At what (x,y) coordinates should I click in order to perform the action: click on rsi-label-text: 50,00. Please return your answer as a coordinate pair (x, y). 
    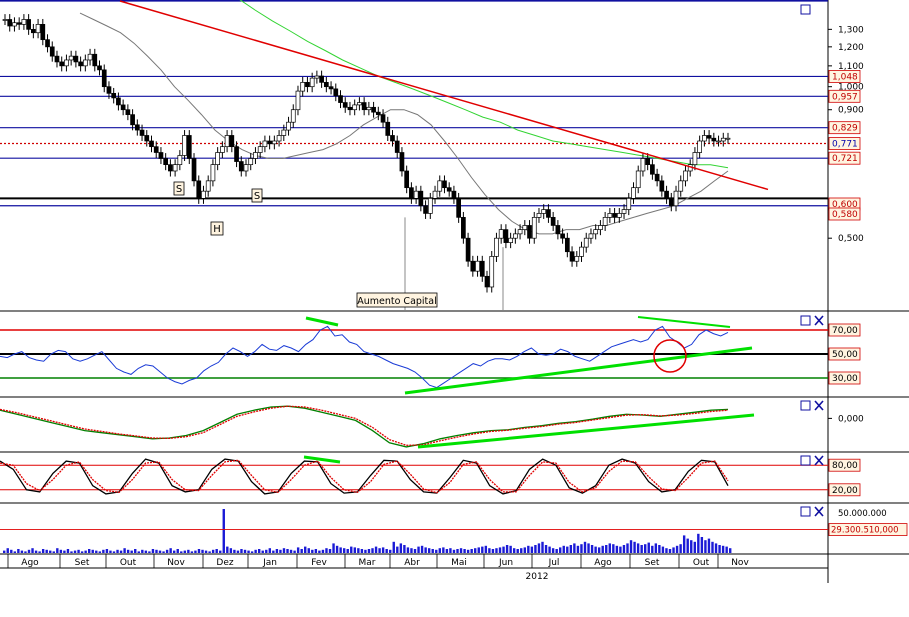
    Looking at the image, I should click on (845, 355).